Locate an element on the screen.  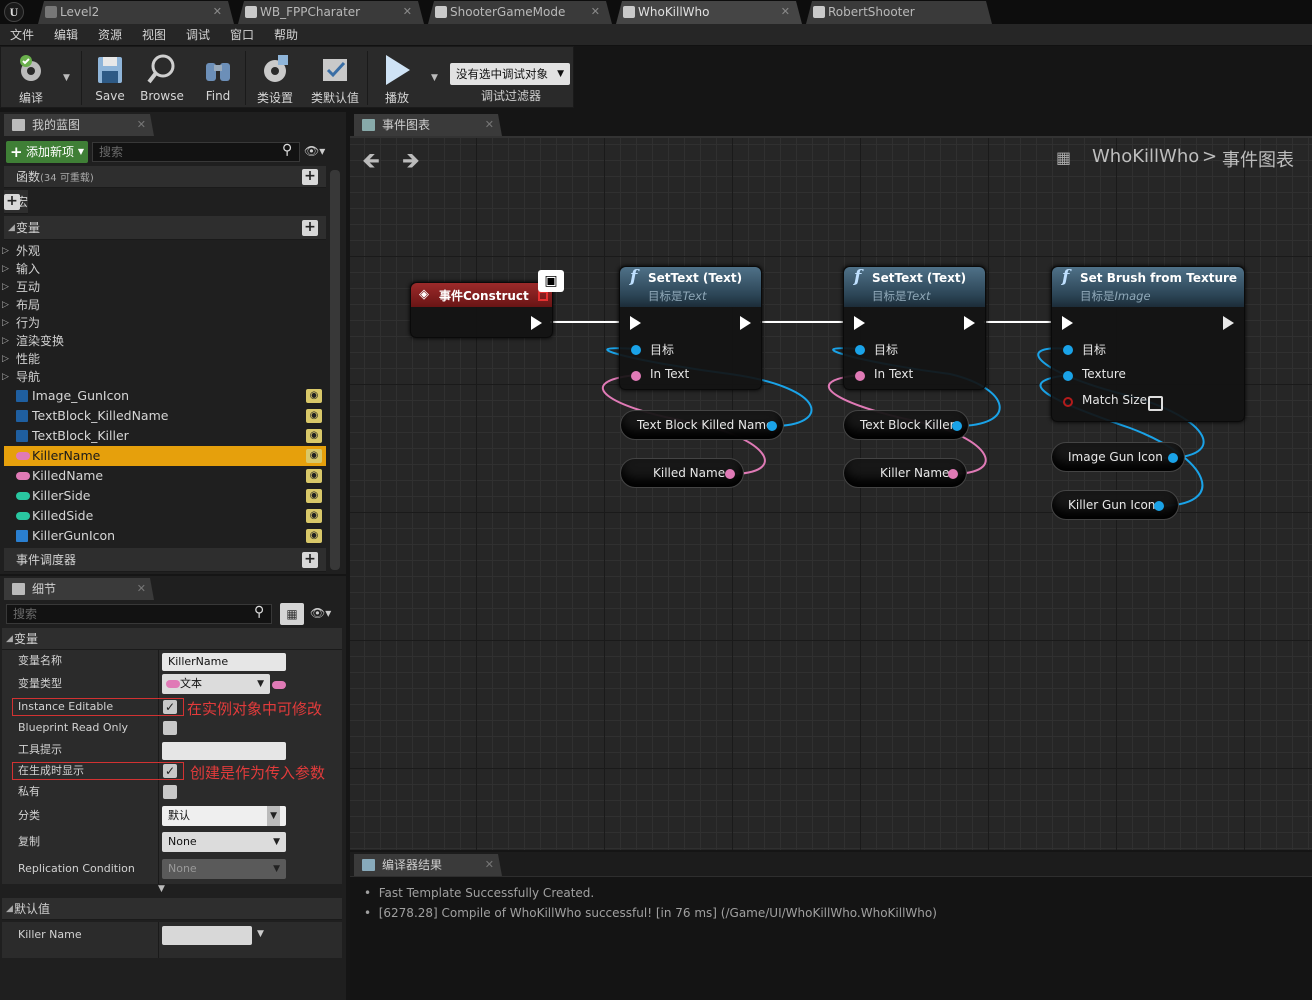
texture-pin is located at coordinates (1068, 376).